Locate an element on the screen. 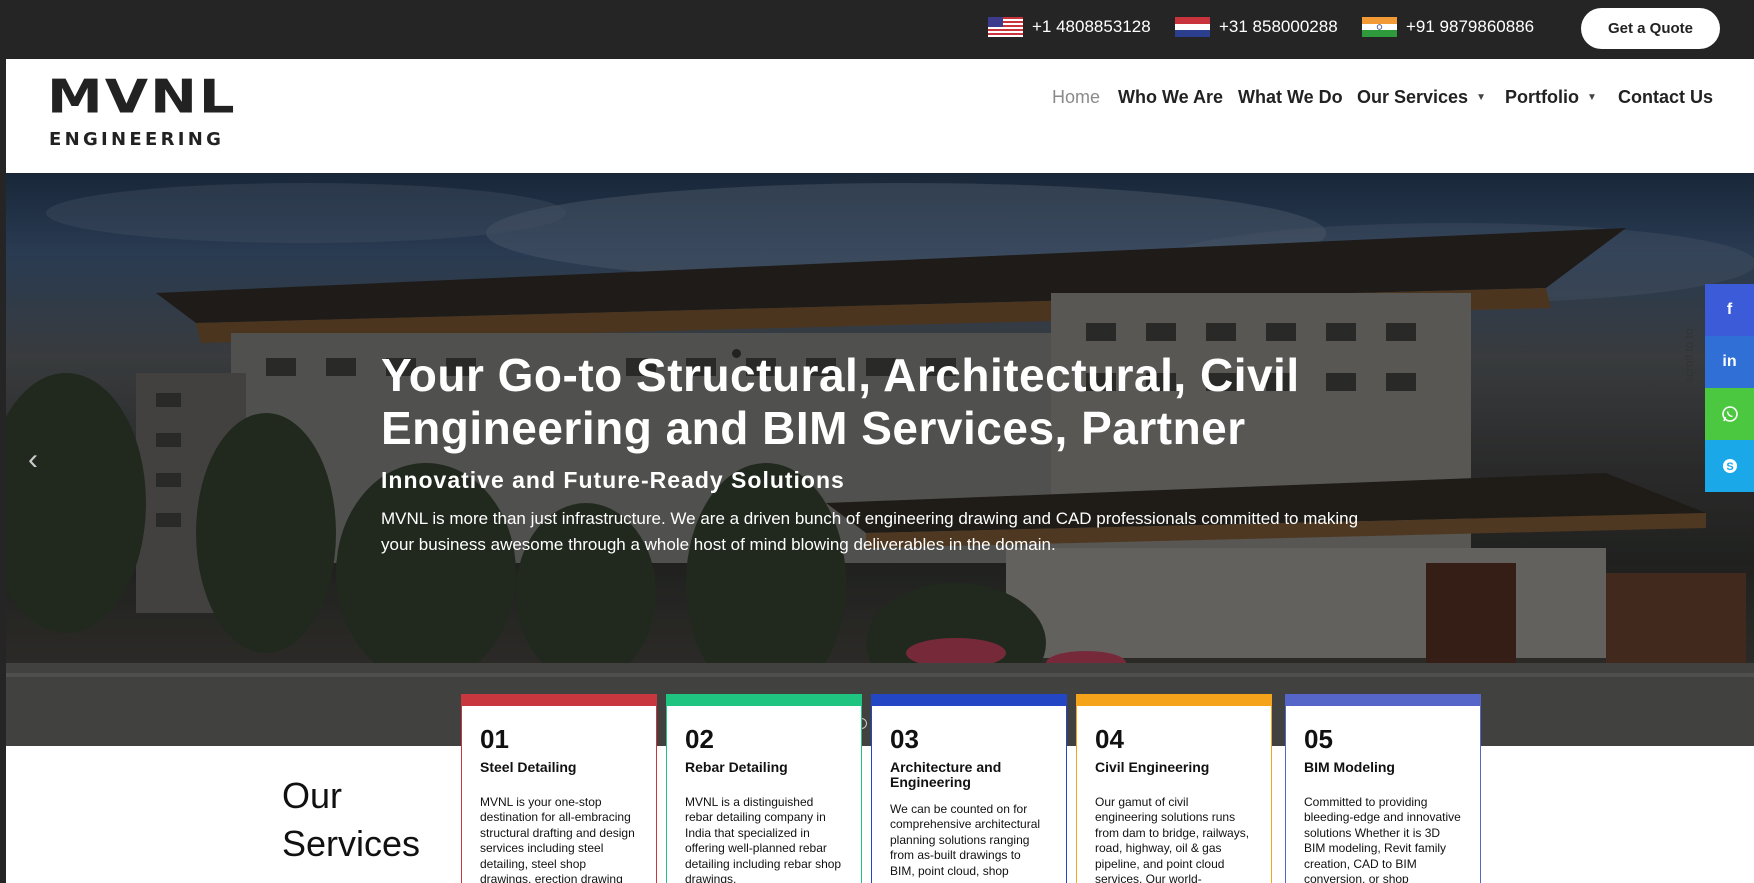 This screenshot has height=883, width=1754. nav-what-label: What We Do is located at coordinates (1290, 96).